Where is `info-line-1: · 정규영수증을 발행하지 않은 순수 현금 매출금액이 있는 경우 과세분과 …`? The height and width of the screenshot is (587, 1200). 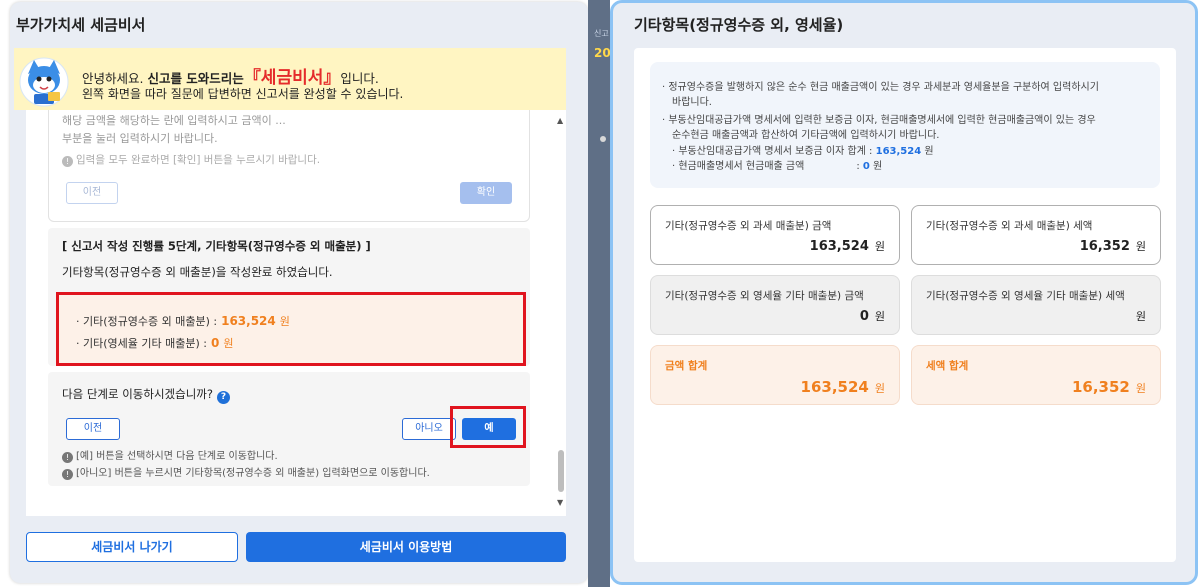
info-line-1: · 정규영수증을 발행하지 않은 순수 현금 매출금액이 있는 경우 과세분과 … is located at coordinates (880, 87).